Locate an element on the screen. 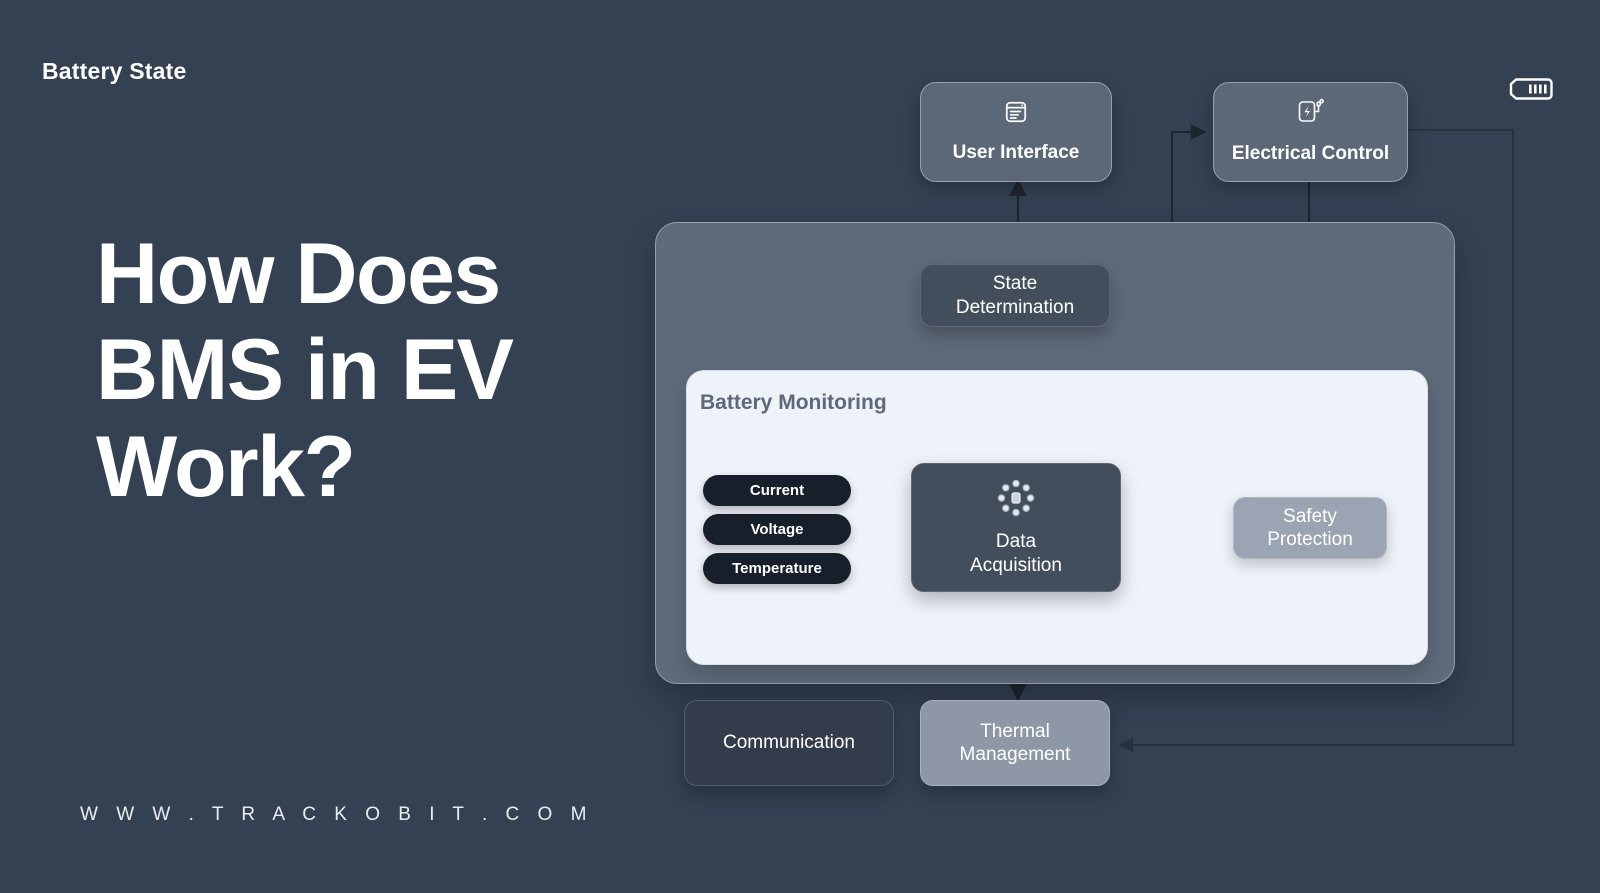  battery-icon is located at coordinates (1528, 91).